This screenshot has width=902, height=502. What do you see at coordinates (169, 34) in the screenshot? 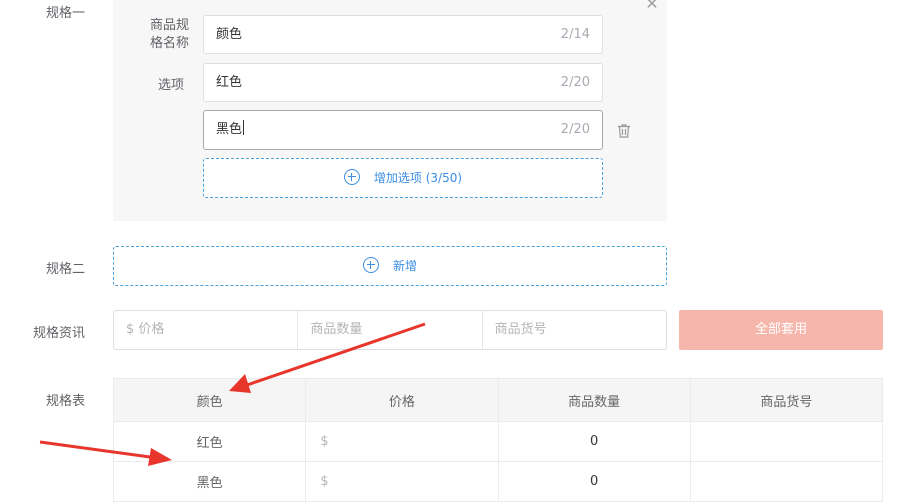
I see `spec-name-label: 商品规格名称` at bounding box center [169, 34].